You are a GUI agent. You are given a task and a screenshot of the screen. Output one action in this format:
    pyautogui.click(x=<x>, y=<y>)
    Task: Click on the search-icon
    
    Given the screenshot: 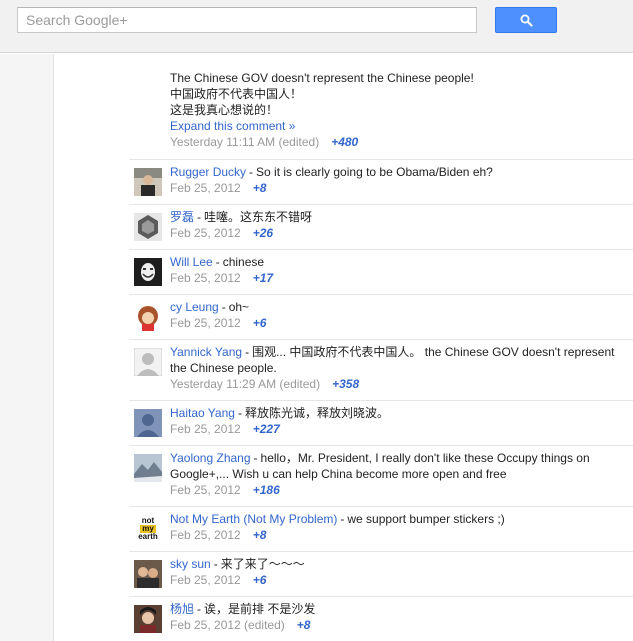 What is the action you would take?
    pyautogui.click(x=526, y=20)
    